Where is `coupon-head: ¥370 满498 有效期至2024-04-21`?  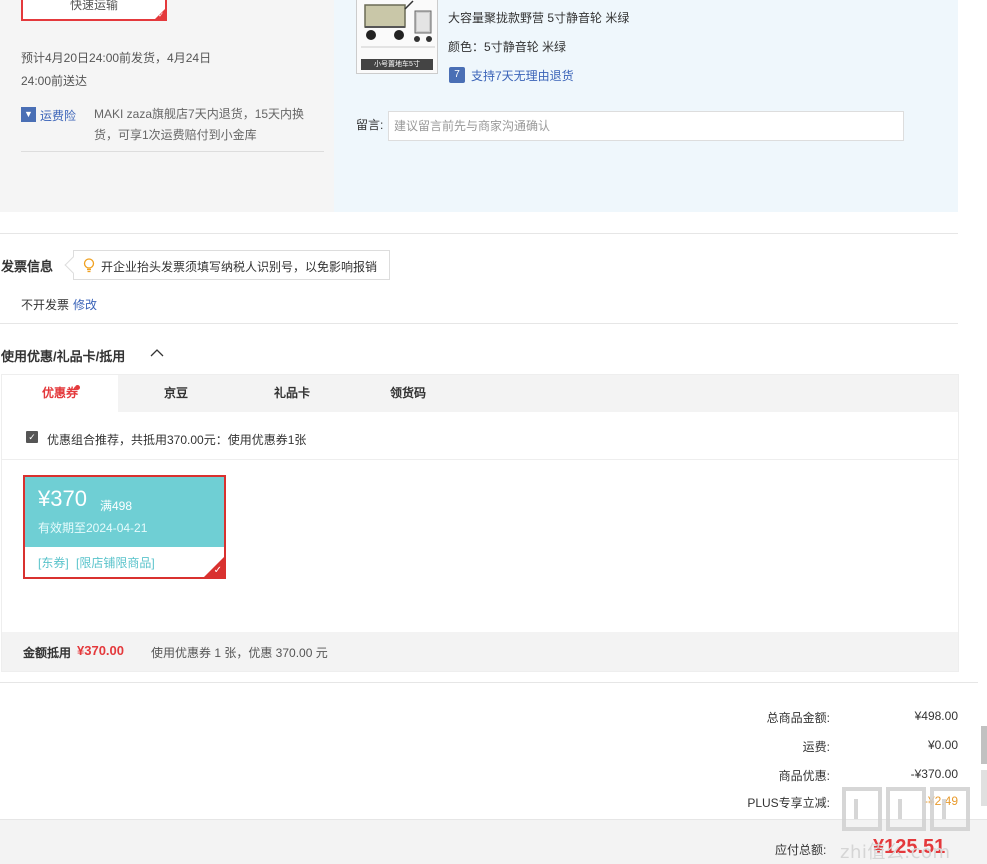 coupon-head: ¥370 满498 有效期至2024-04-21 is located at coordinates (124, 512).